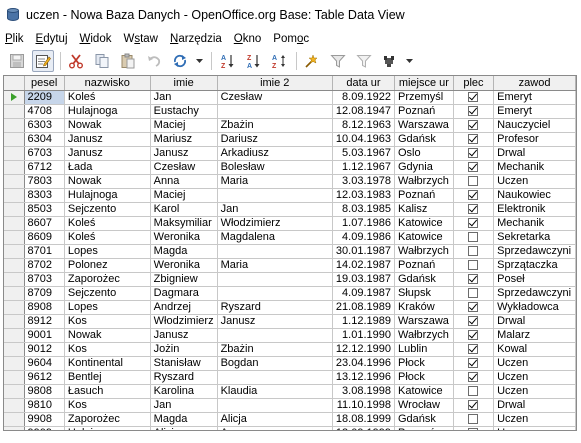 This screenshot has height=443, width=581. I want to click on cell-imie: Maksymiliar, so click(184, 223).